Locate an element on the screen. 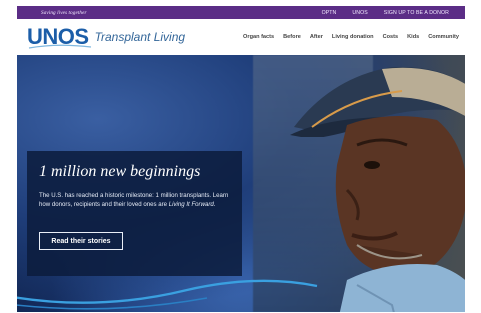 The image size is (481, 313). logo-swoosh-icon is located at coordinates (60, 46).